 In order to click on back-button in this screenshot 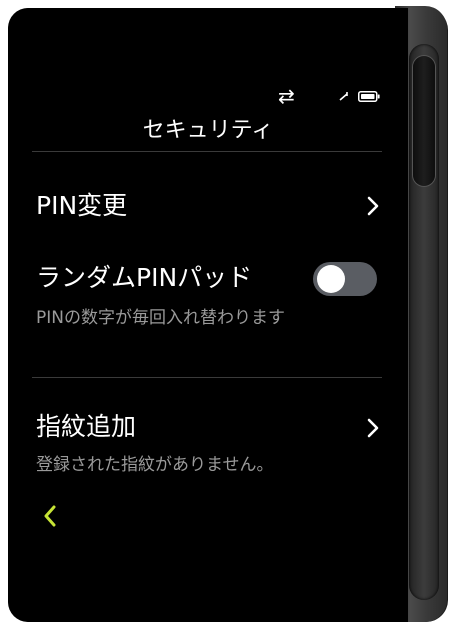, I will do `click(50, 516)`.